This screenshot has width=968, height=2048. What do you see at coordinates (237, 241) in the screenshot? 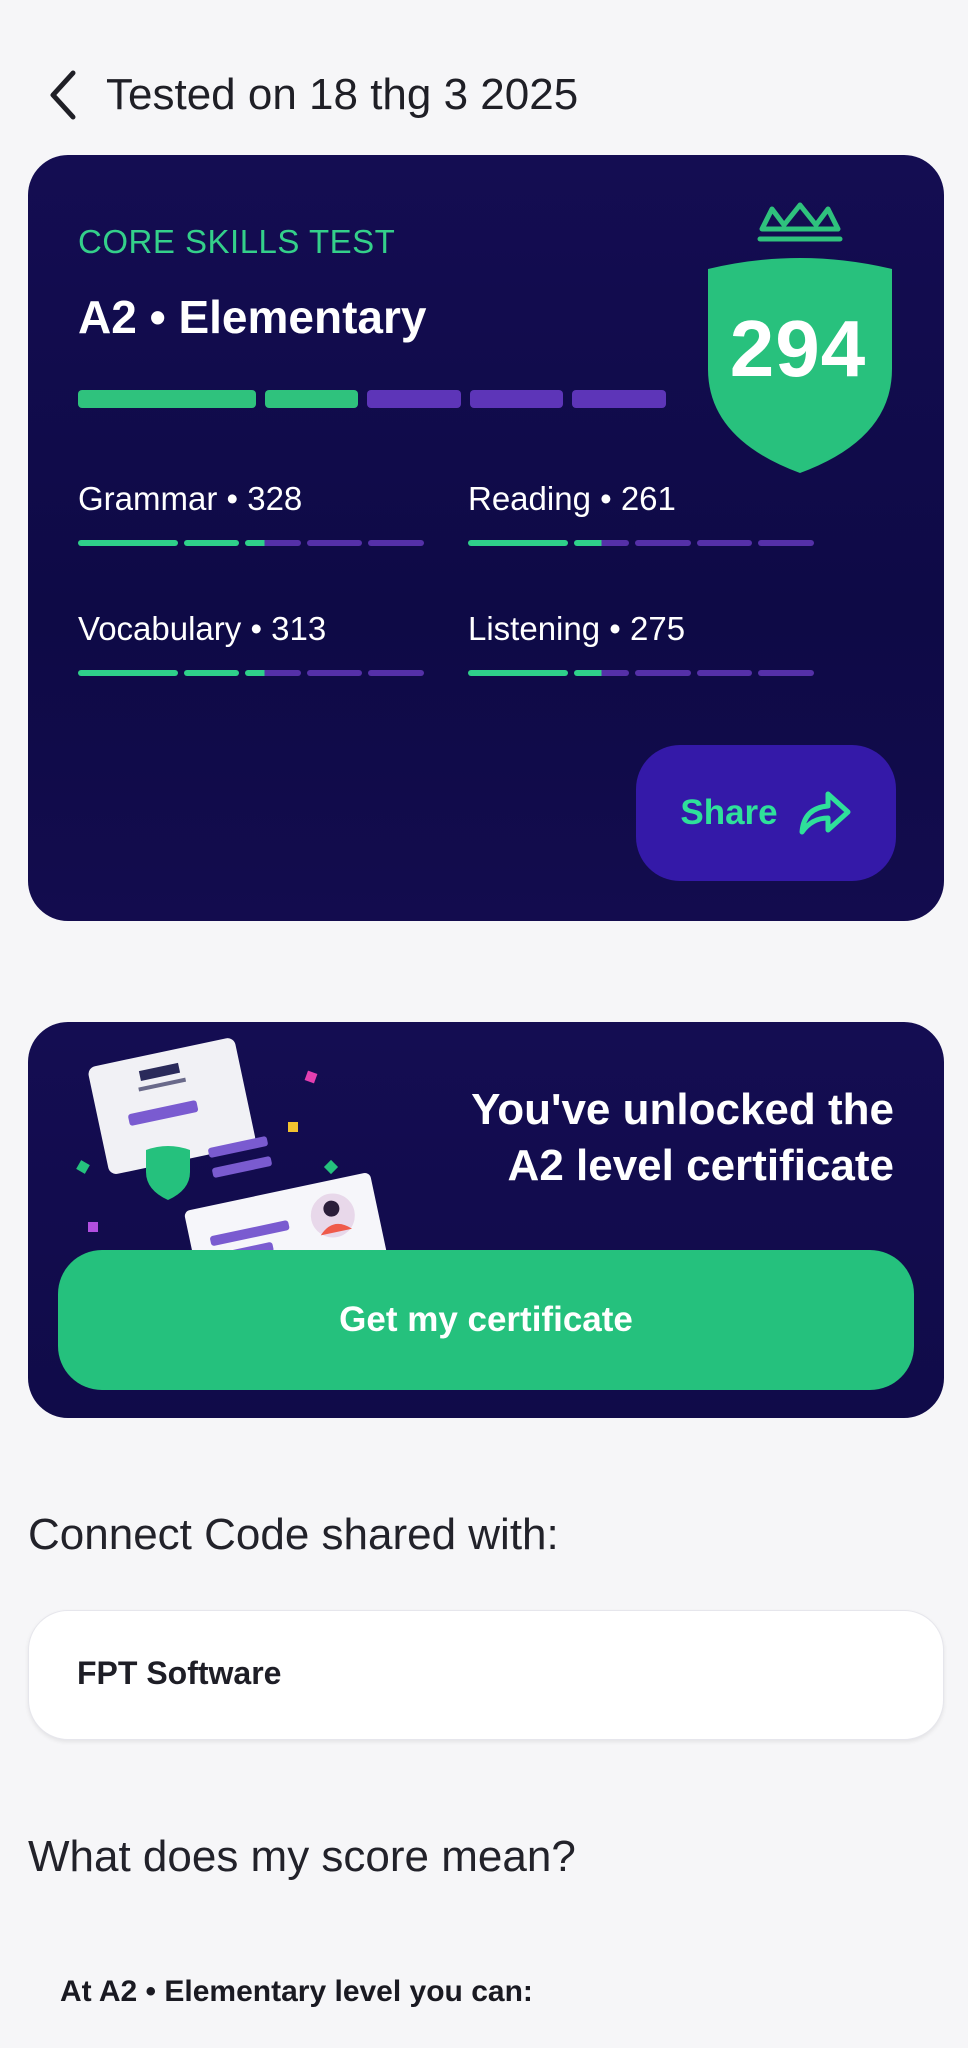
I see `test-name: CORE SKILLS TEST` at bounding box center [237, 241].